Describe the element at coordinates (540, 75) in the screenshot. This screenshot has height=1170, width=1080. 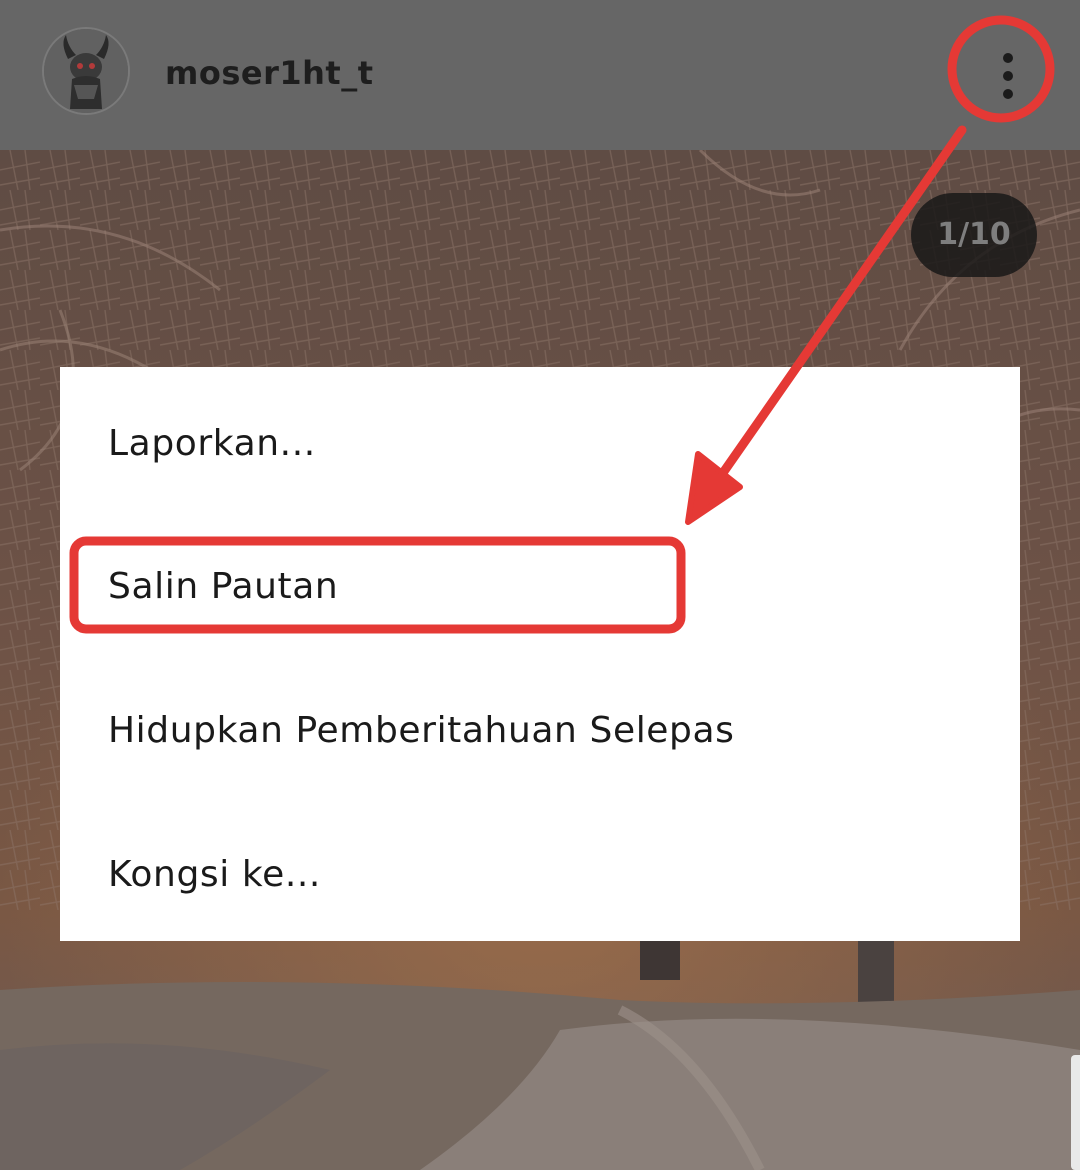
I see `post-header: moser1ht_t` at that location.